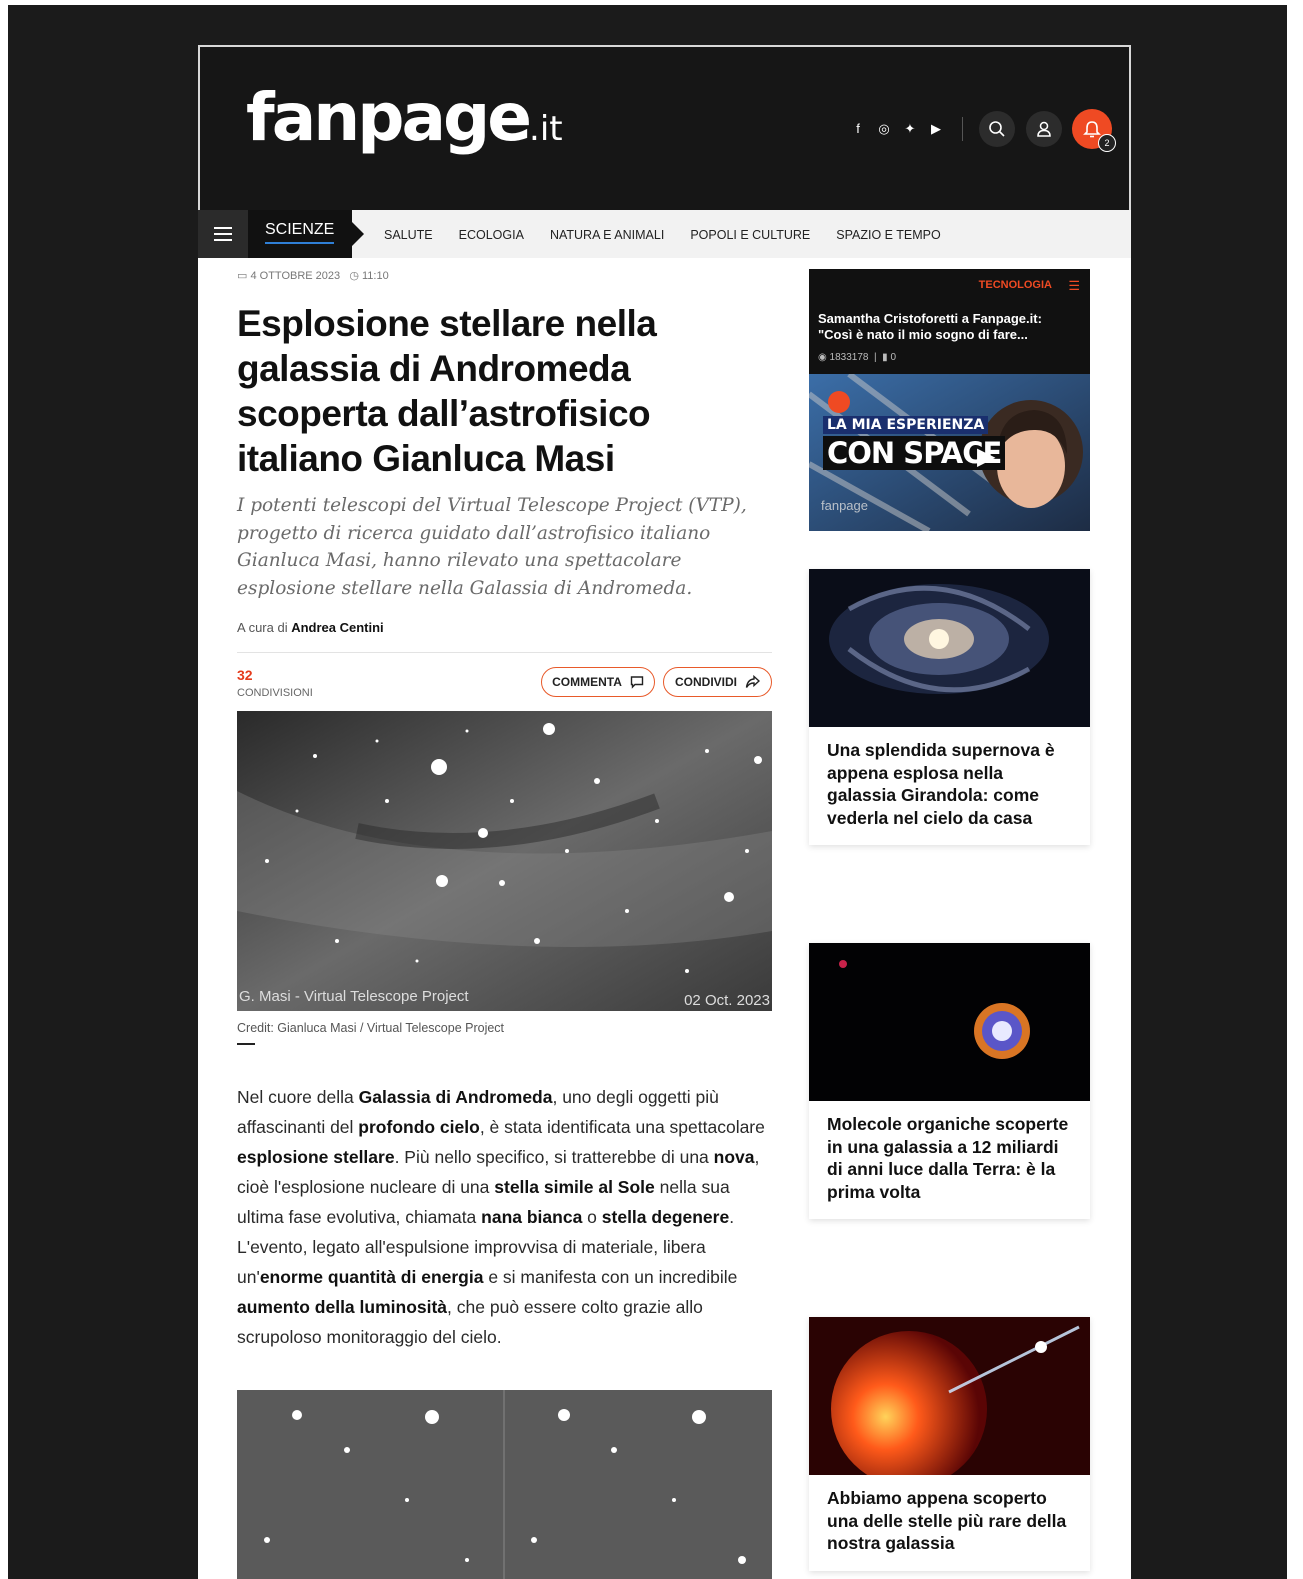 The height and width of the screenshot is (1579, 1303). Describe the element at coordinates (885, 357) in the screenshot. I see `likes-icon: ▮` at that location.